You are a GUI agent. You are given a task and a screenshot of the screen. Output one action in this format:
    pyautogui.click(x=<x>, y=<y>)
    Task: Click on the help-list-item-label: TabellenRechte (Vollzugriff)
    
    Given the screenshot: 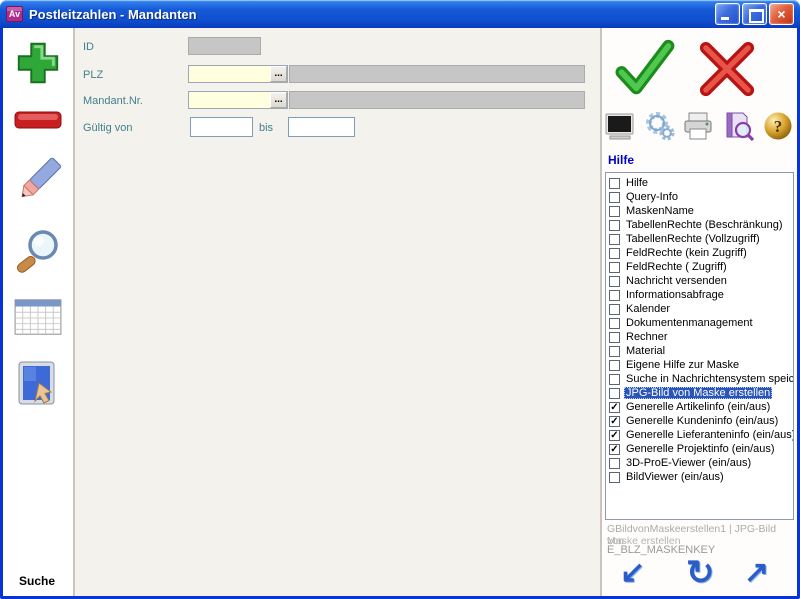 What is the action you would take?
    pyautogui.click(x=693, y=239)
    